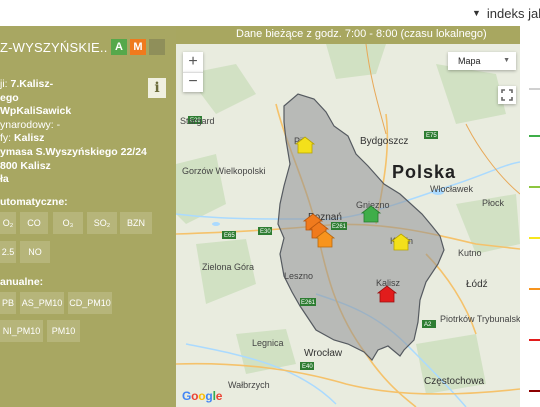  I want to click on detail-row: ego, so click(9, 97).